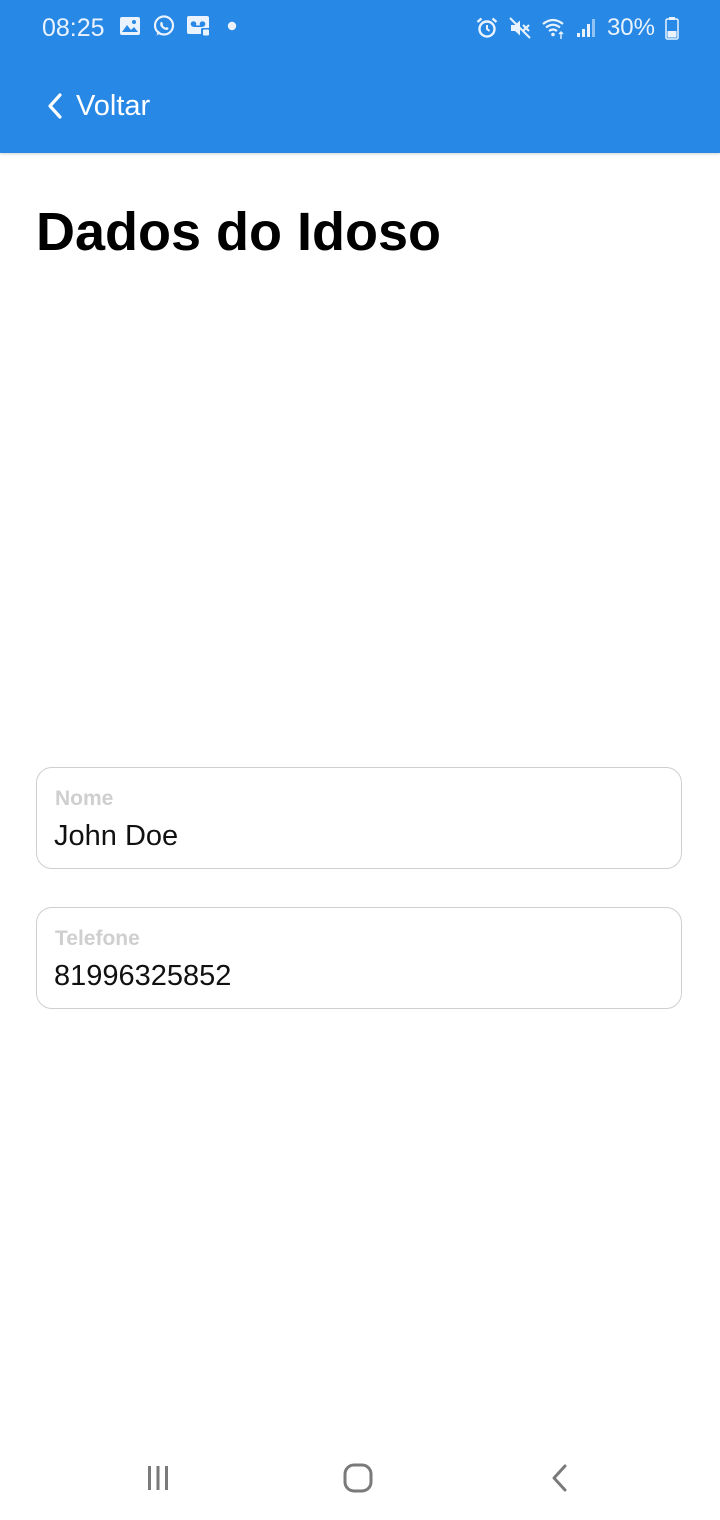 The height and width of the screenshot is (1520, 720). Describe the element at coordinates (672, 28) in the screenshot. I see `battery-icon` at that location.